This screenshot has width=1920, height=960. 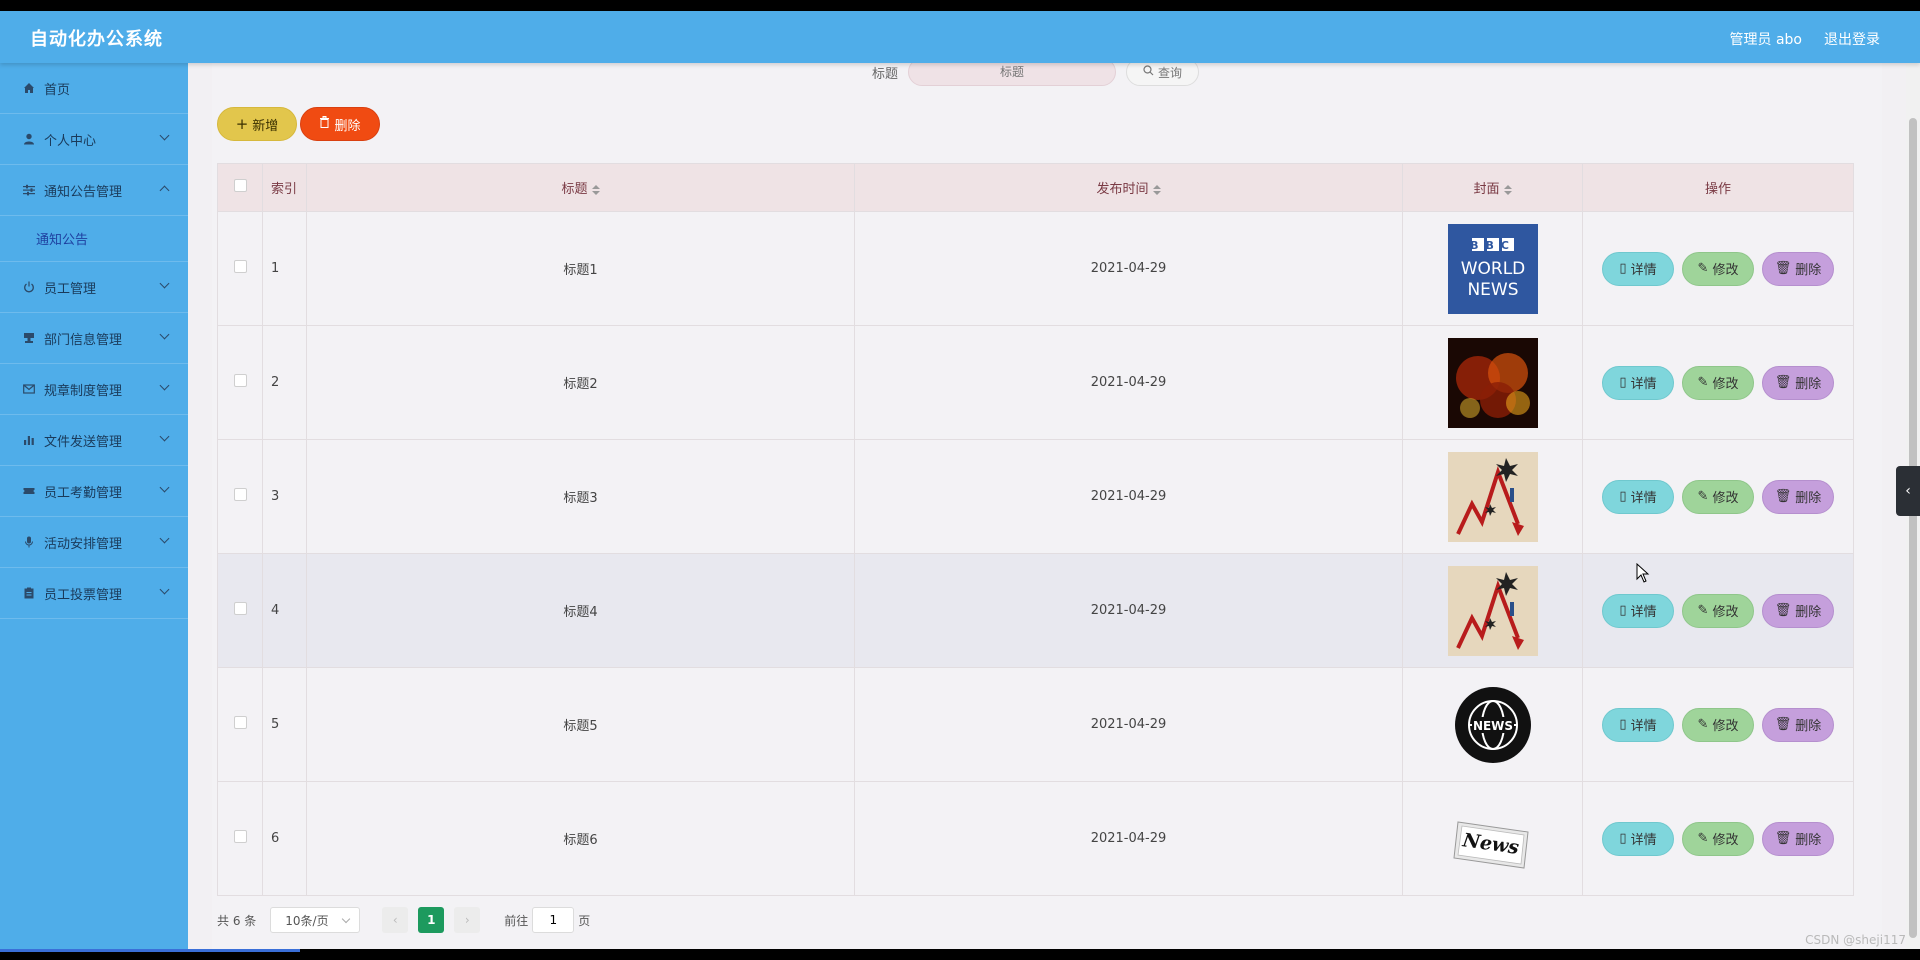 I want to click on sidebar-item-department-management: 部门信息管理, so click(x=94, y=338).